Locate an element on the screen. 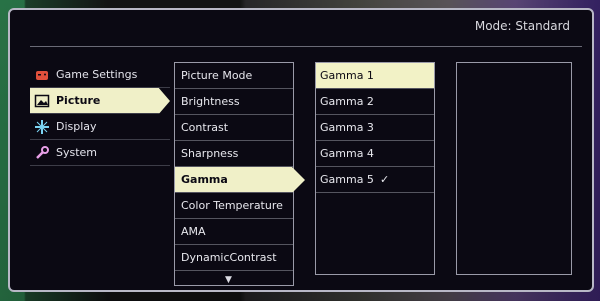 This screenshot has width=600, height=301. submenu-item-dynamic-contrast: DynamicContrast is located at coordinates (234, 258).